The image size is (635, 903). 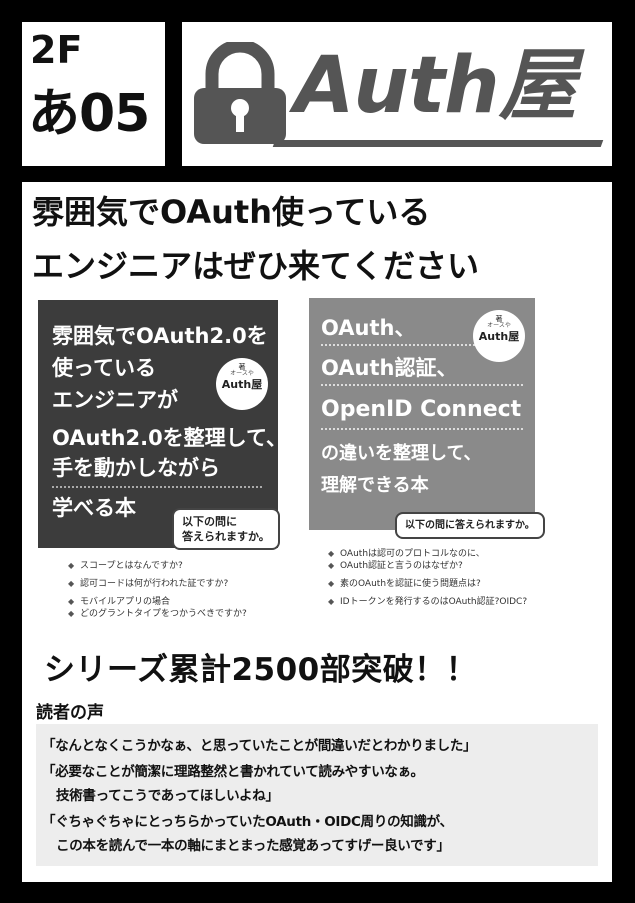 I want to click on review-line: 技術書ってこうであってほしいよね」, so click(x=167, y=796).